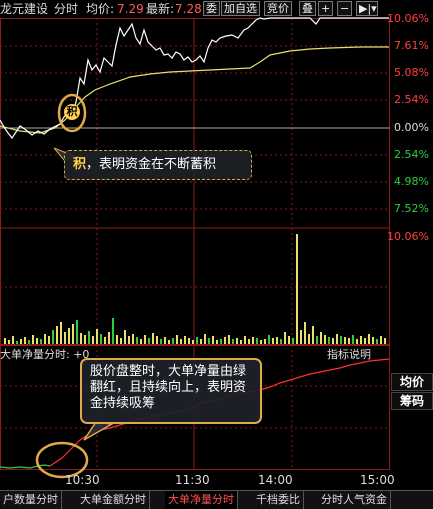 The width and height of the screenshot is (433, 509). I want to click on callout2-pointer, so click(99, 431).